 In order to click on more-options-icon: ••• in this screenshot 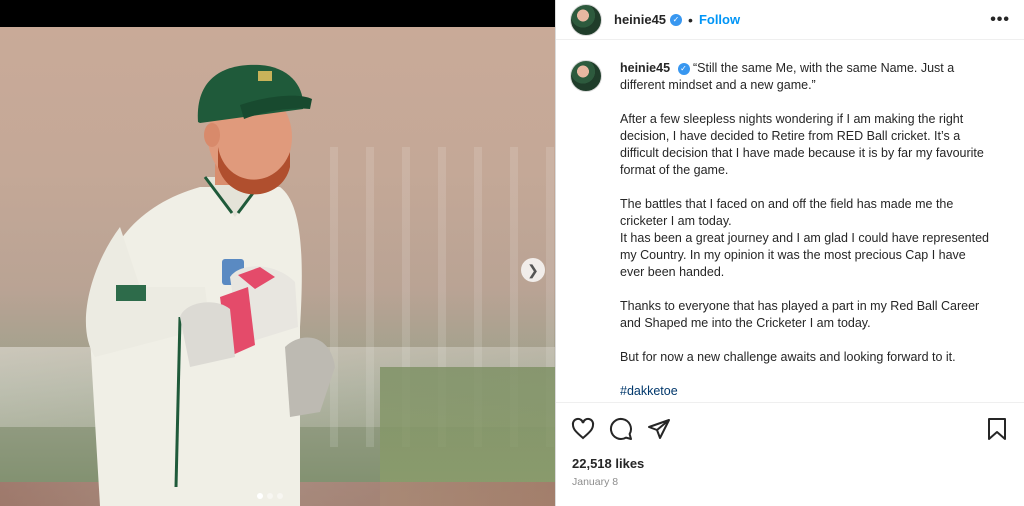, I will do `click(1000, 20)`.